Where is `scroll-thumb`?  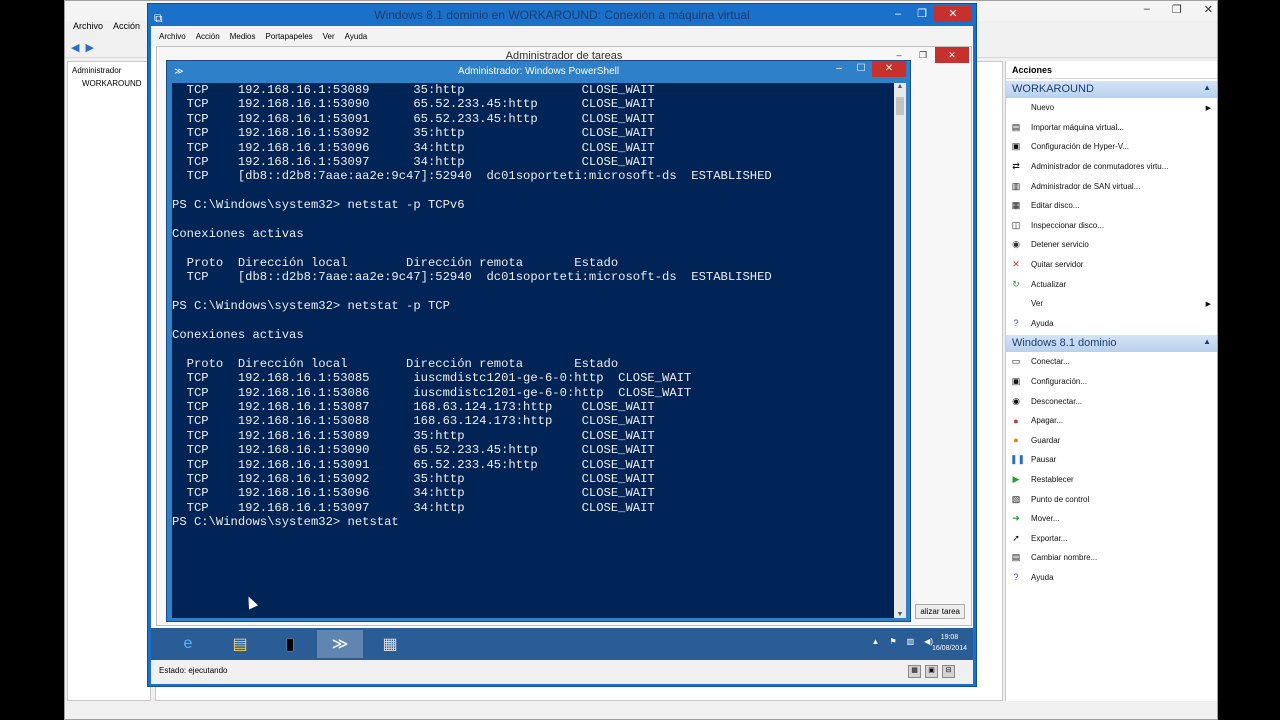 scroll-thumb is located at coordinates (900, 106).